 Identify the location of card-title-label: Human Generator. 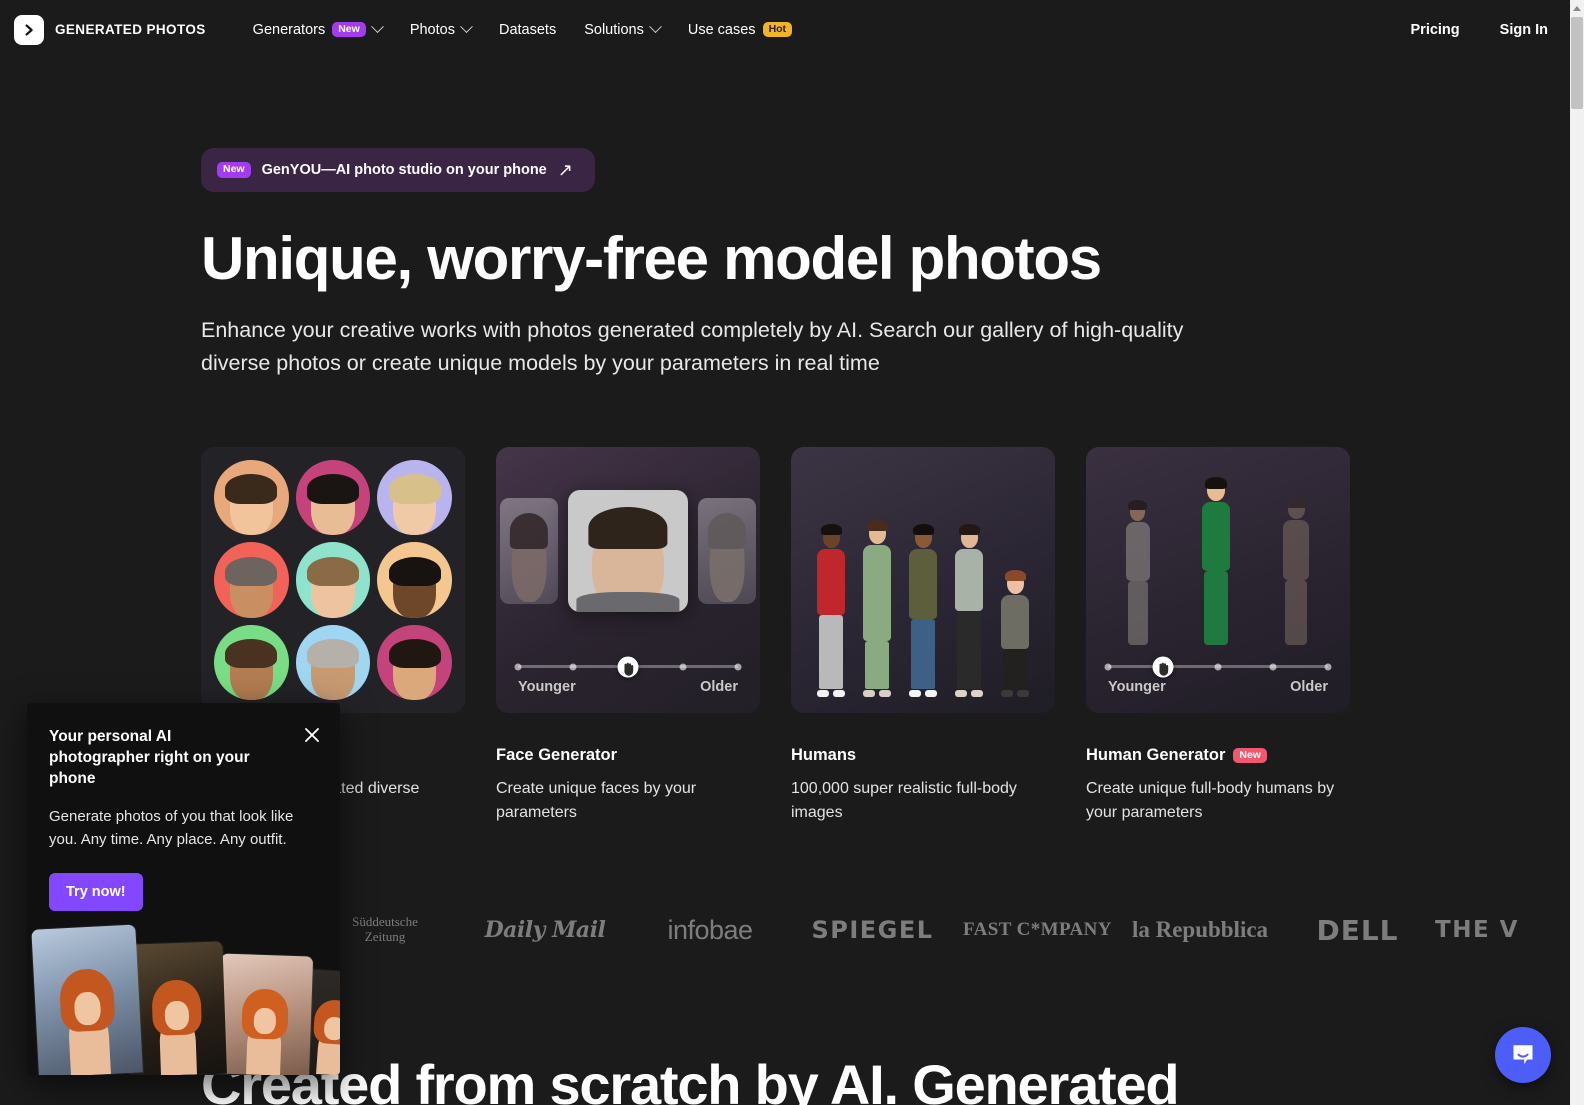
(1156, 755).